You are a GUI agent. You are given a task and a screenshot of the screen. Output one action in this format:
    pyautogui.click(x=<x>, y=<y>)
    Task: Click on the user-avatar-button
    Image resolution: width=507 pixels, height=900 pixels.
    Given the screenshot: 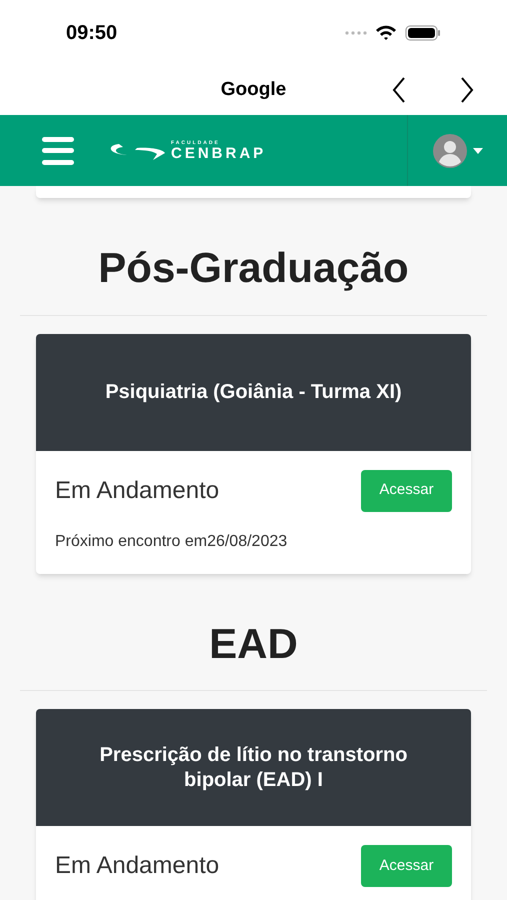 What is the action you would take?
    pyautogui.click(x=457, y=151)
    